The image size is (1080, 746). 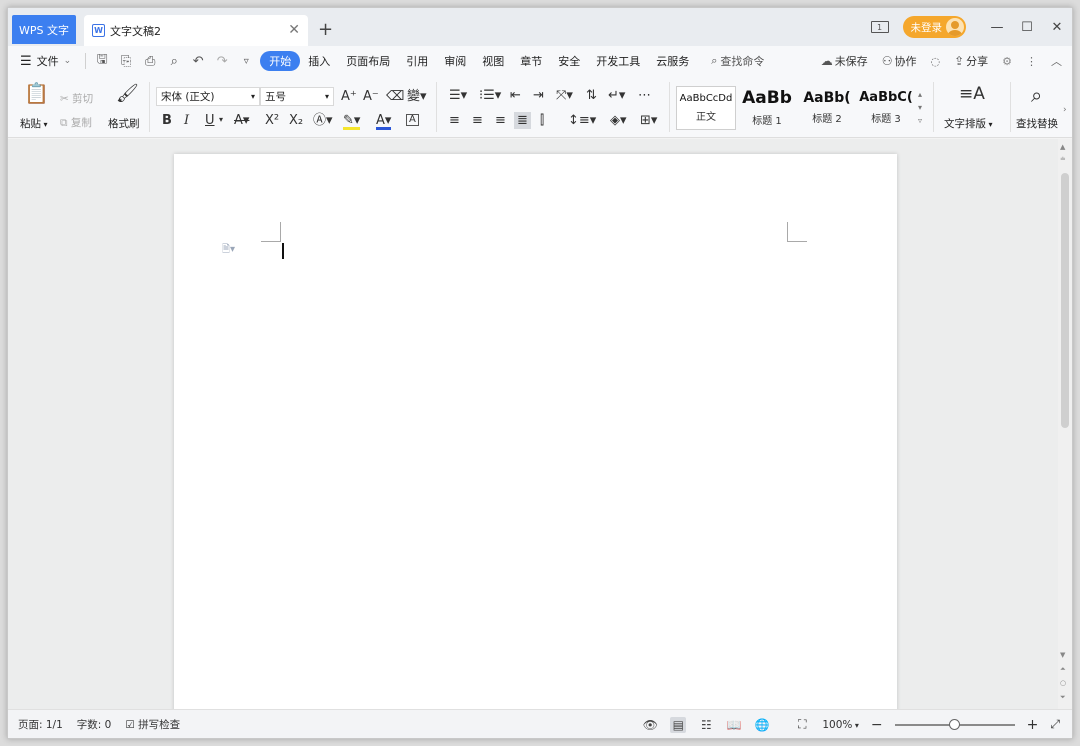 What do you see at coordinates (210, 120) in the screenshot?
I see `underline-button: U` at bounding box center [210, 120].